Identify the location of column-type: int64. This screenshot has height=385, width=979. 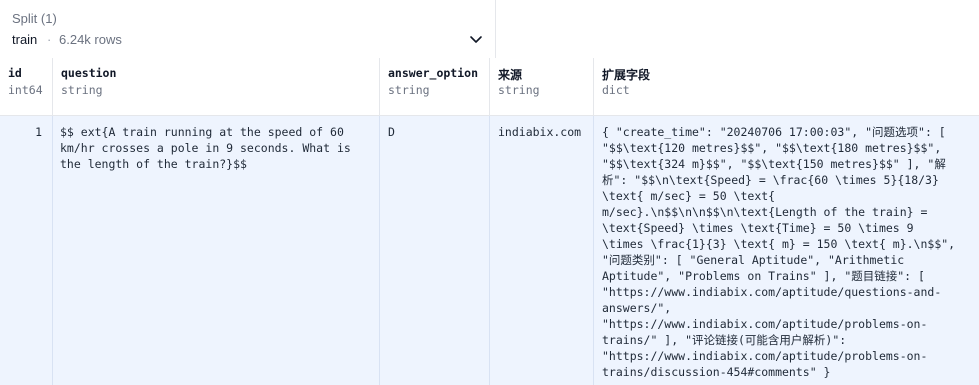
(25, 90).